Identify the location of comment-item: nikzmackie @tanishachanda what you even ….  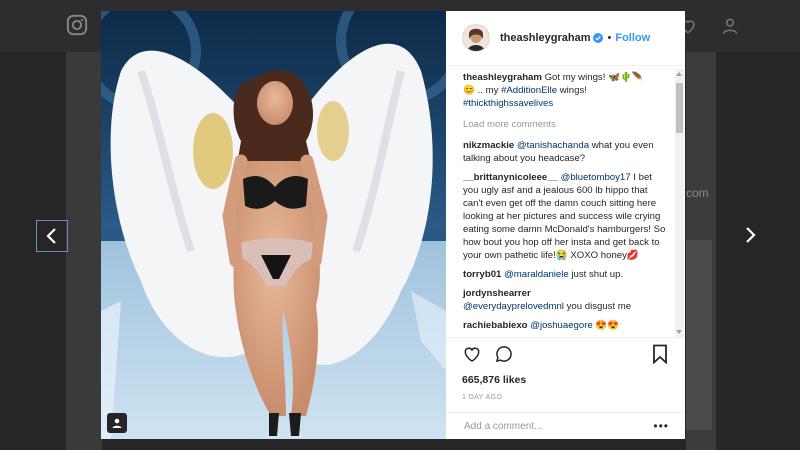
(564, 152).